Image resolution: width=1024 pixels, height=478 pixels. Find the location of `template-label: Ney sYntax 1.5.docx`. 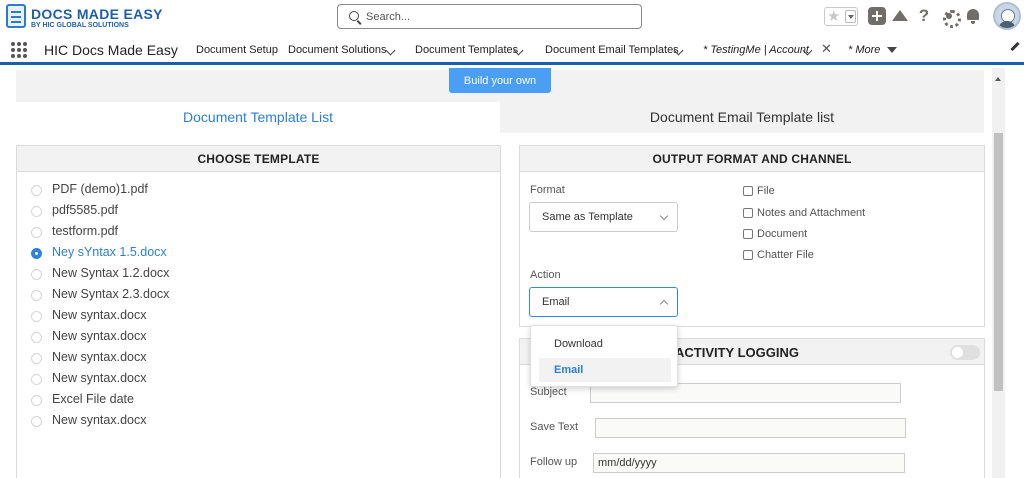

template-label: Ney sYntax 1.5.docx is located at coordinates (109, 252).